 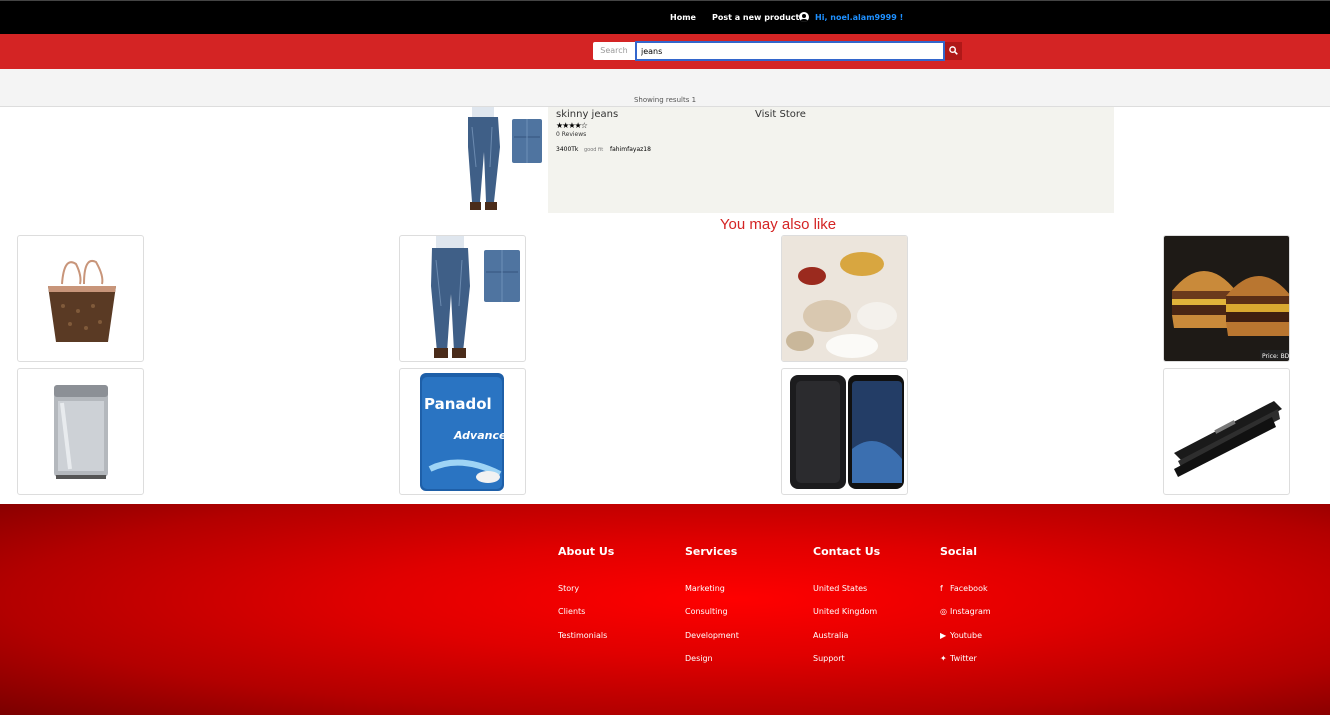 What do you see at coordinates (614, 51) in the screenshot?
I see `search-label: Search` at bounding box center [614, 51].